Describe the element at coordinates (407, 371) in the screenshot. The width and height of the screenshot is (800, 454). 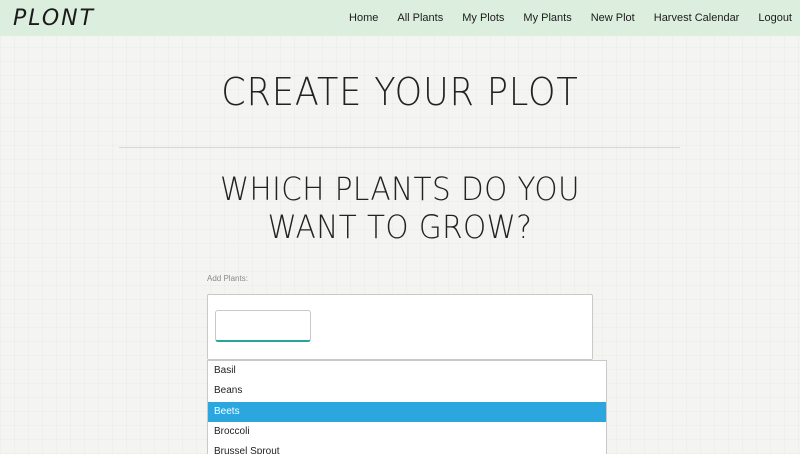
I see `dropdown-item-basil: Basil` at that location.